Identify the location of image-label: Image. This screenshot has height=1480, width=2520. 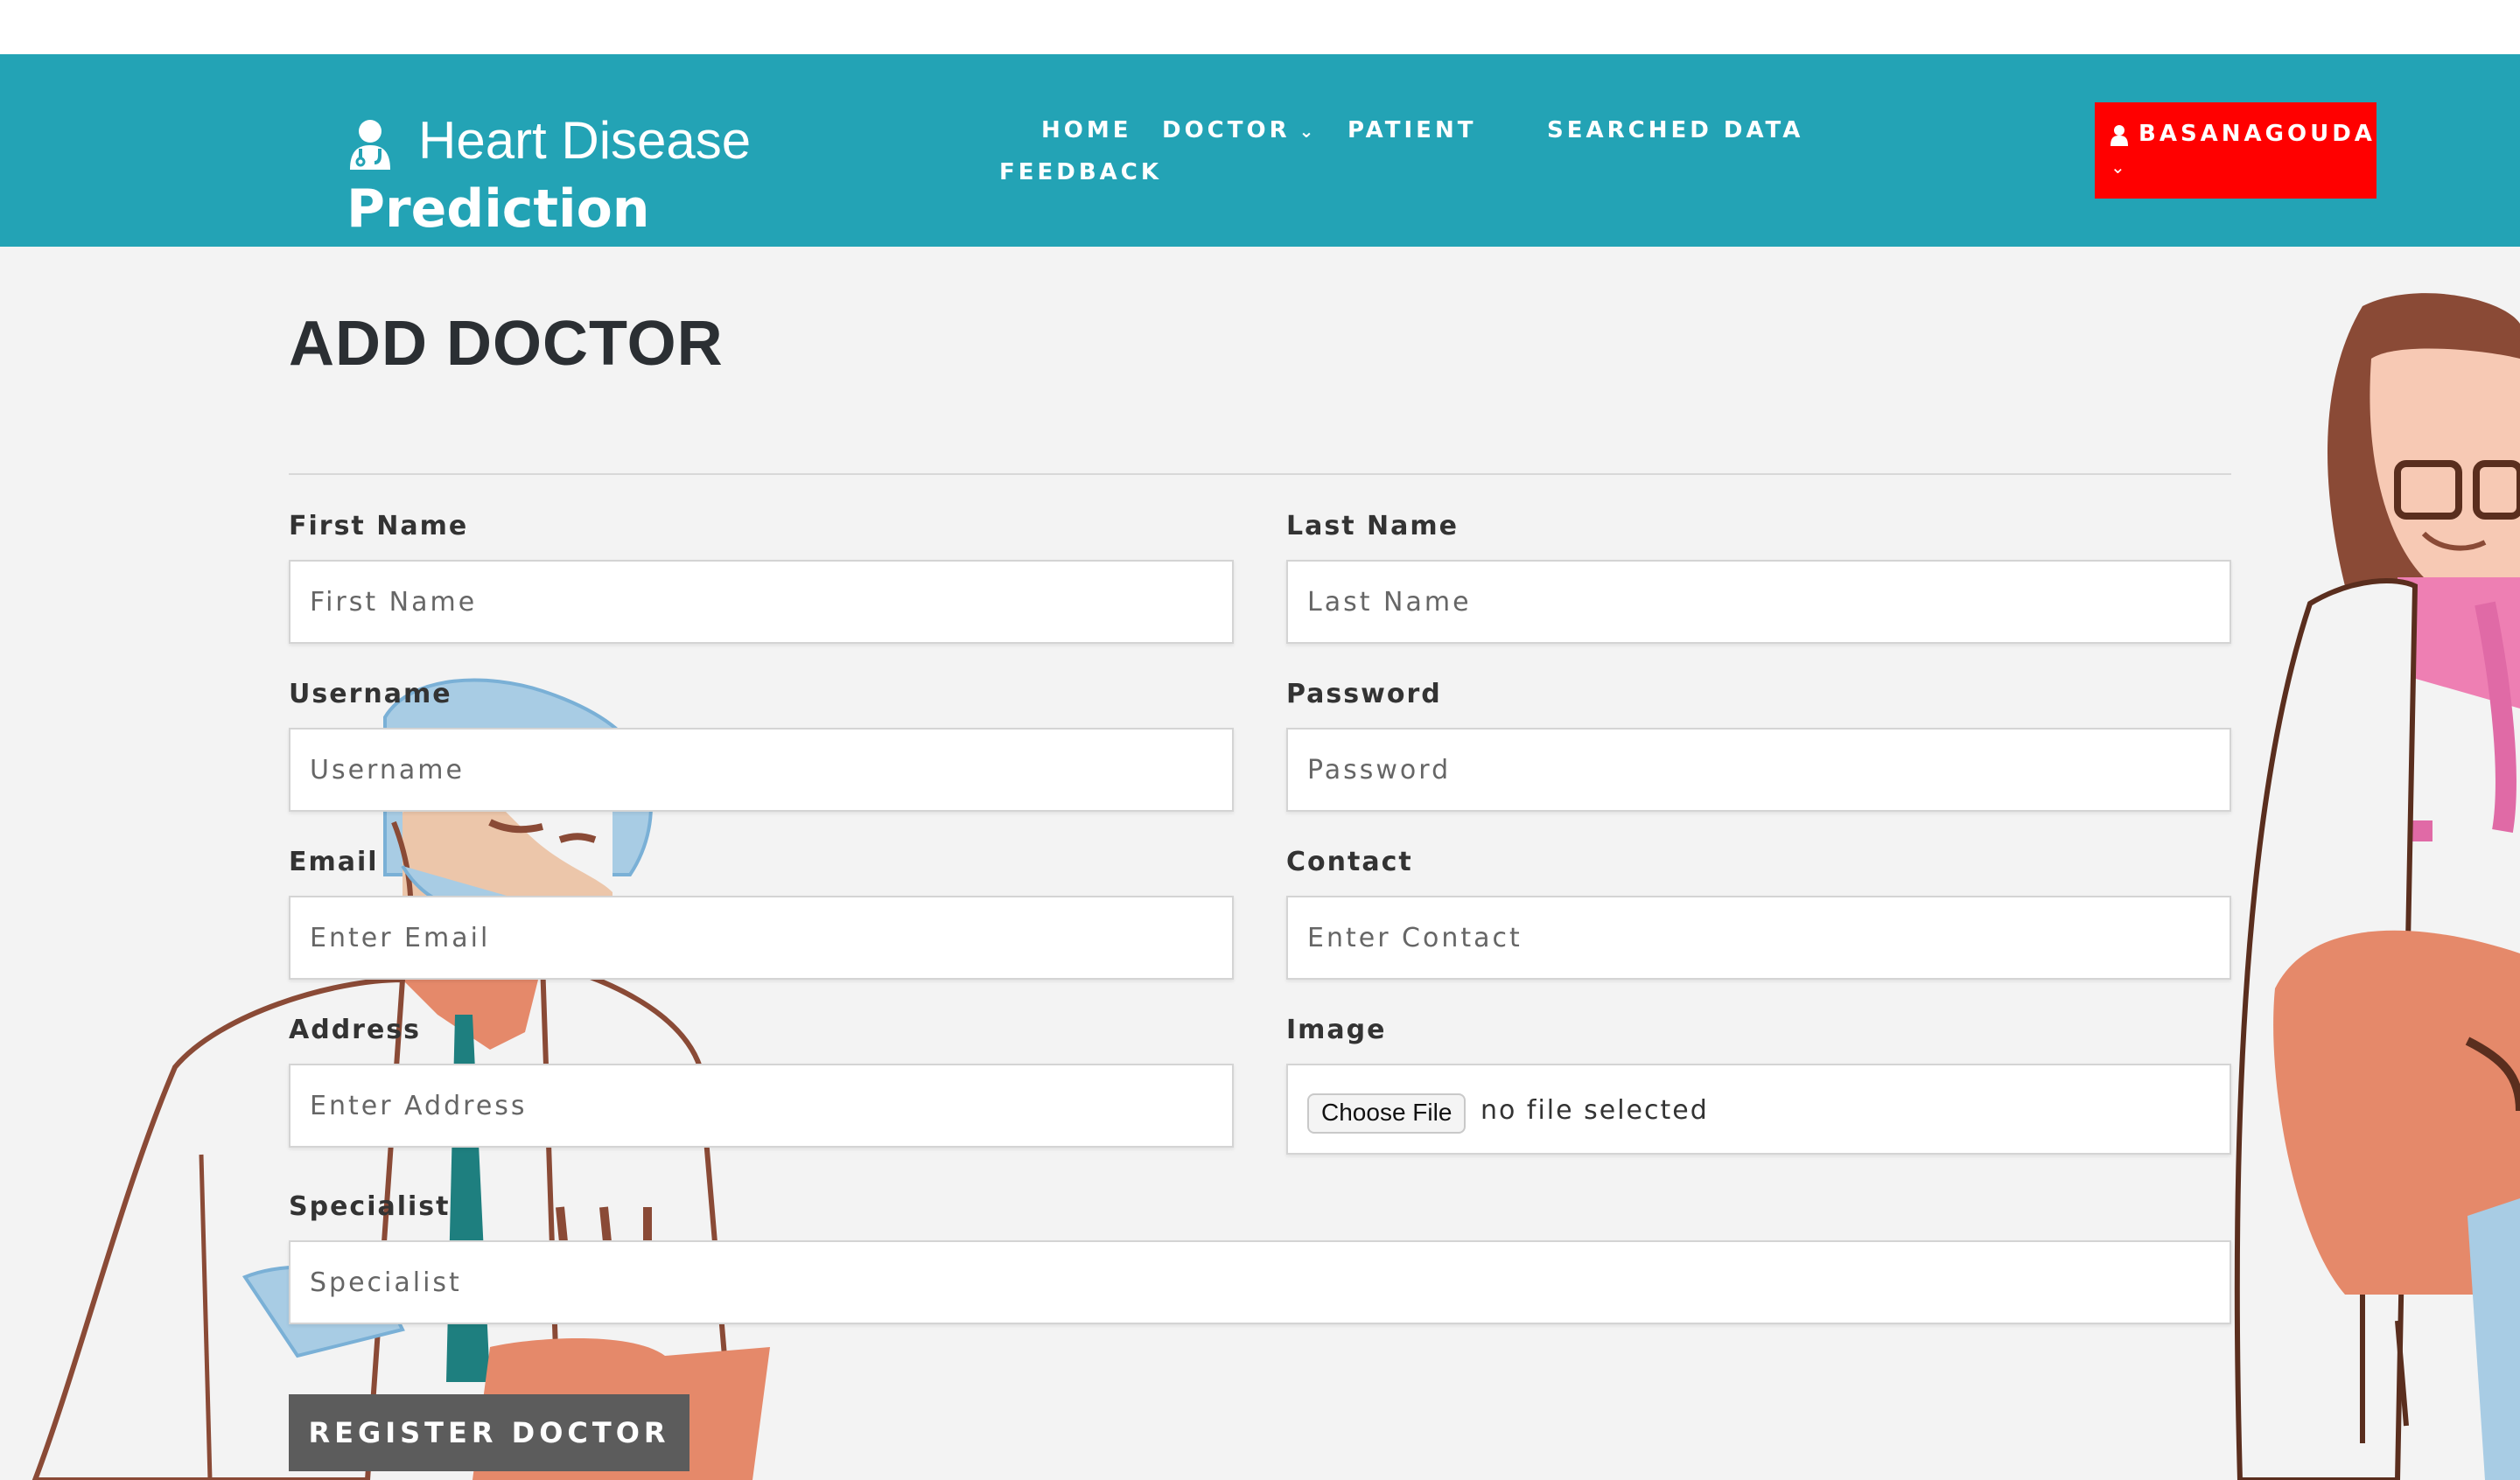
(1336, 1030).